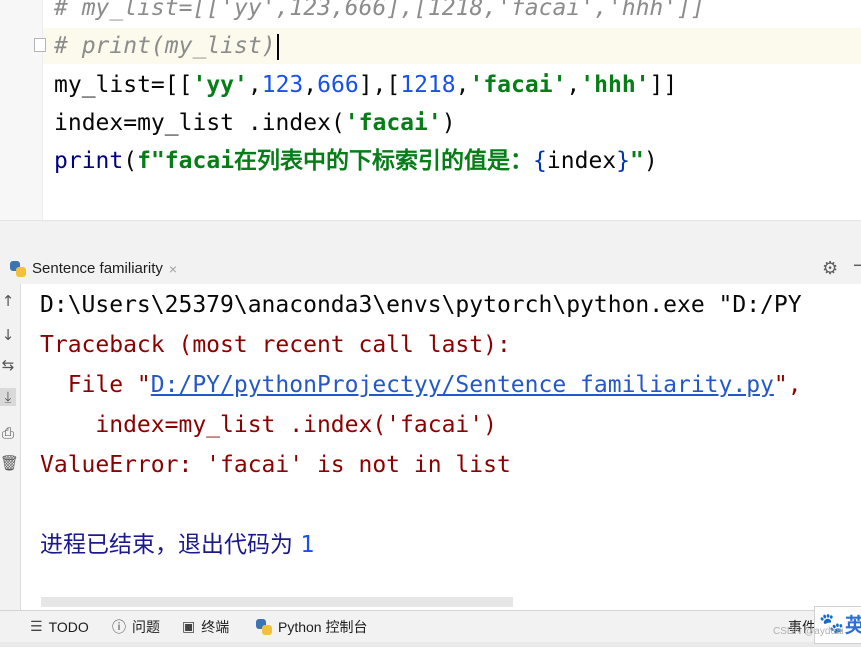 The height and width of the screenshot is (647, 861). What do you see at coordinates (430, 626) in the screenshot?
I see `tool-window-bar: ☰ TODO ⓘ 问题 ▣ 终端 Python 控制台 事件` at bounding box center [430, 626].